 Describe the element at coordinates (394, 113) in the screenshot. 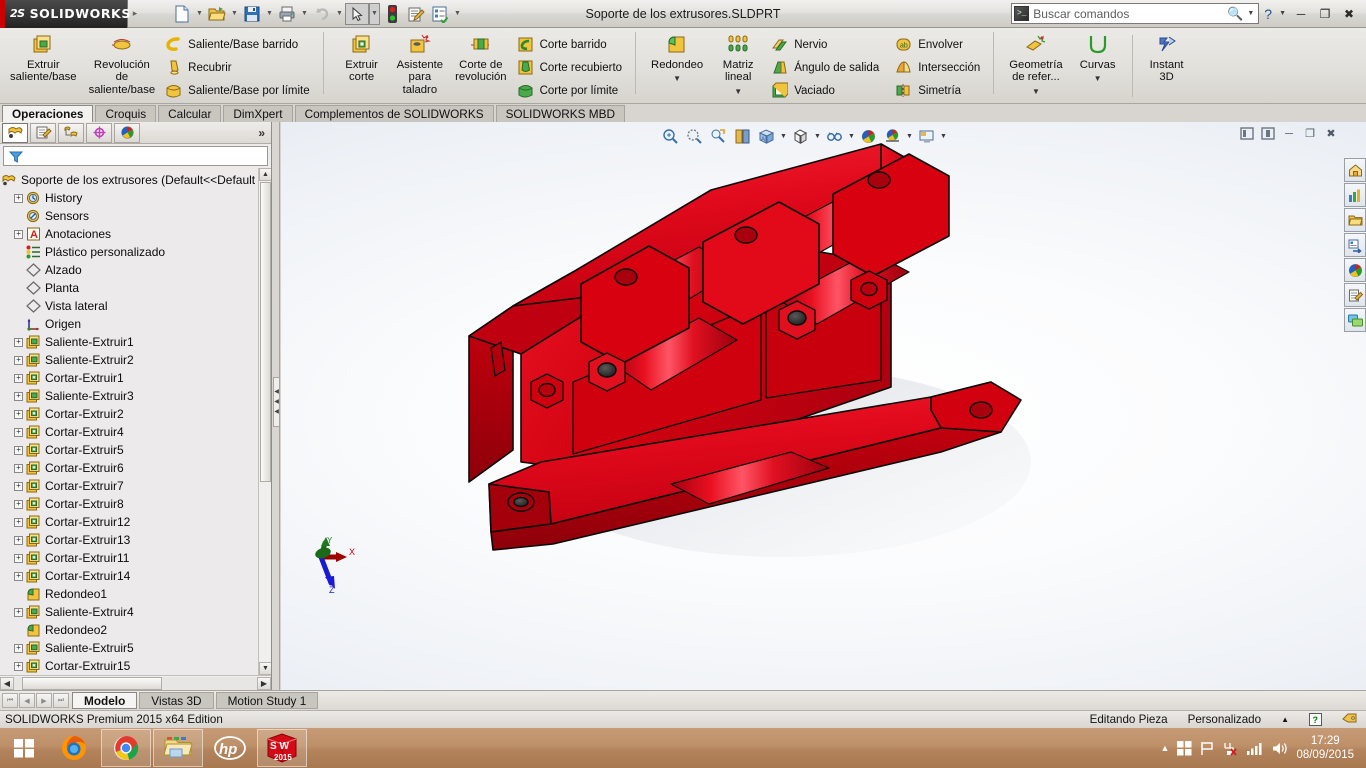

I see `tab-complementos-solidworks: Complementos de SOLIDWORKS` at that location.